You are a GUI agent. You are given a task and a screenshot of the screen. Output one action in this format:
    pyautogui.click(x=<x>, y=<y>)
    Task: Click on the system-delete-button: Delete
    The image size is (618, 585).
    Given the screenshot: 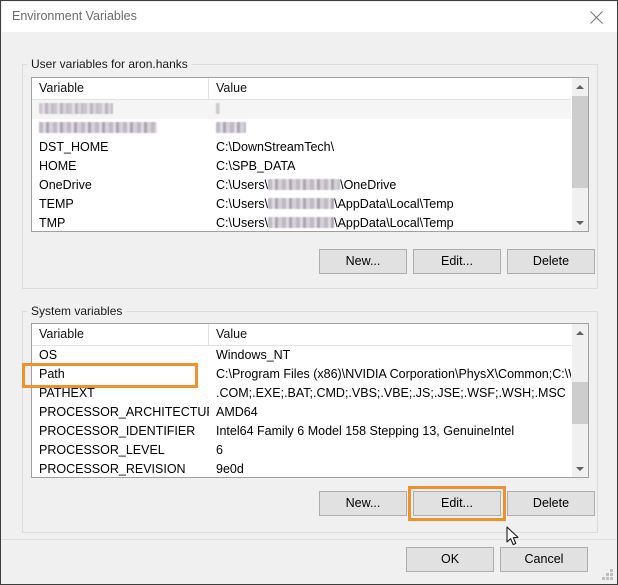 What is the action you would take?
    pyautogui.click(x=551, y=503)
    